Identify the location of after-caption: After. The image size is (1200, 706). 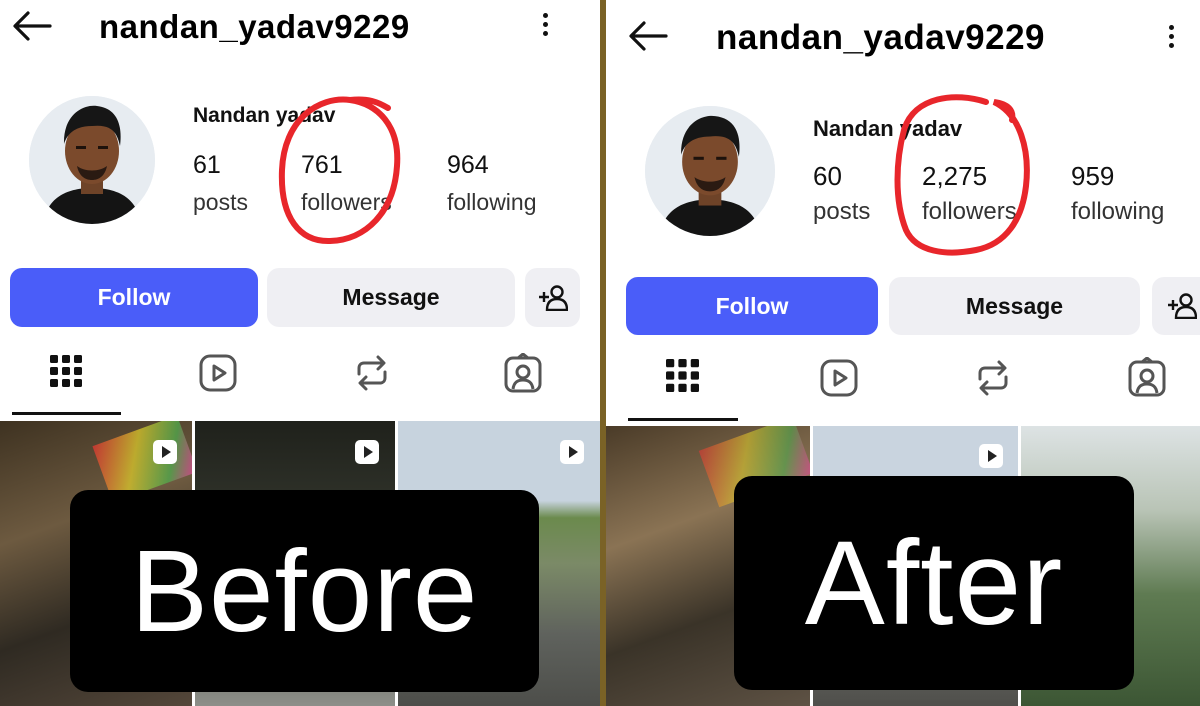
(934, 583).